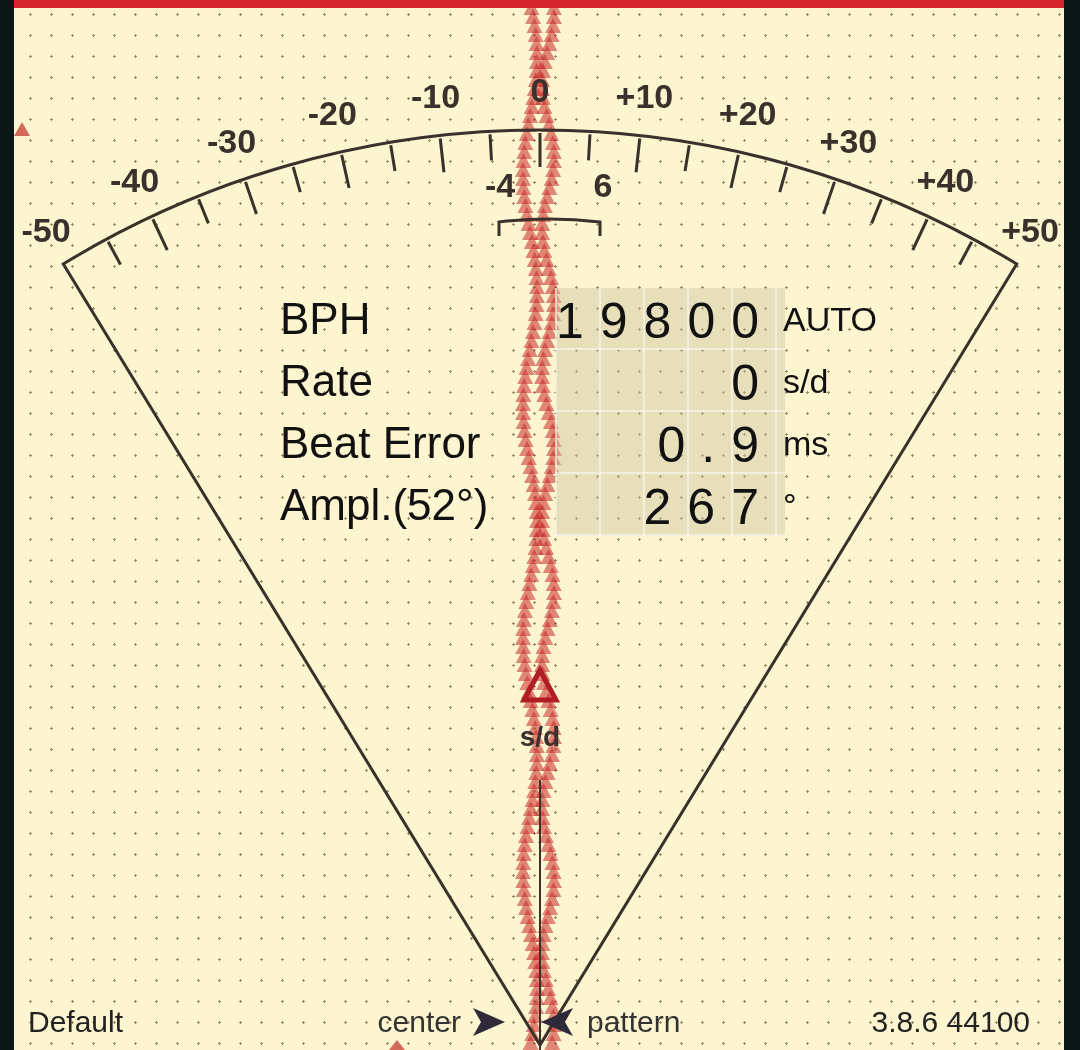 This screenshot has height=1050, width=1080. Describe the element at coordinates (419, 1022) in the screenshot. I see `center-label: center` at that location.